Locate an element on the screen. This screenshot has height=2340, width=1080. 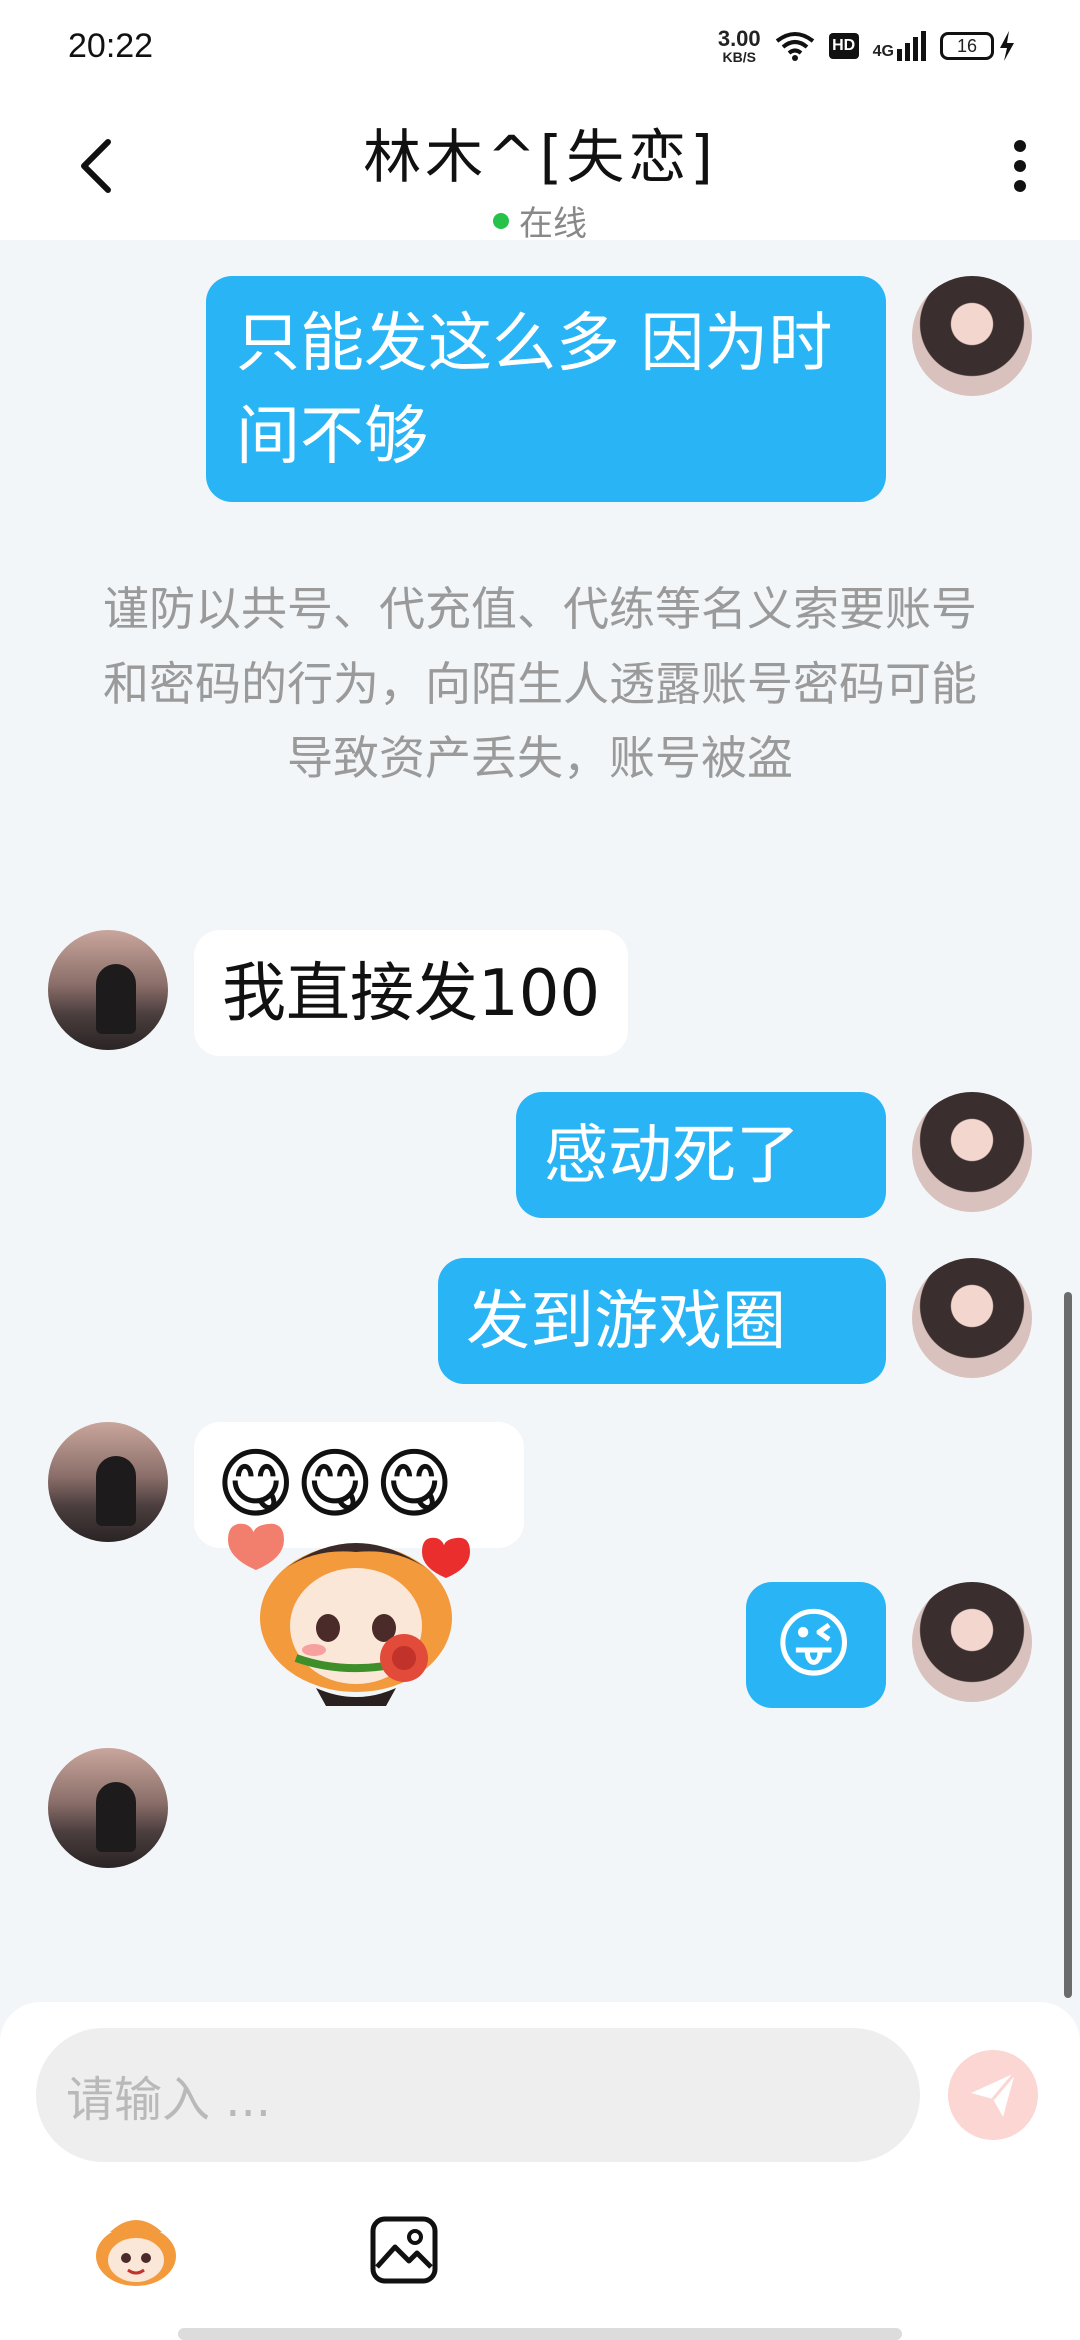
sticker-rose-character is located at coordinates (356, 1608).